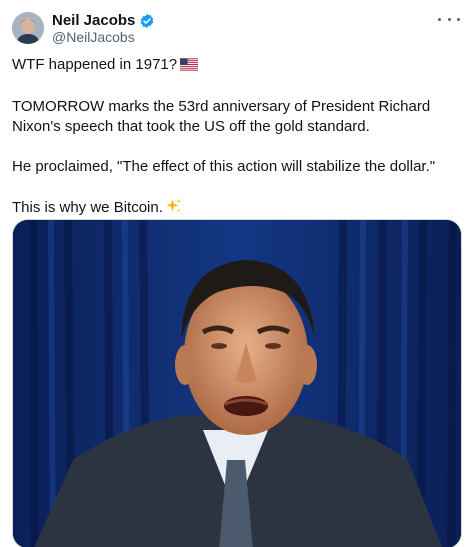 This screenshot has width=474, height=547. Describe the element at coordinates (87, 207) in the screenshot. I see `tweet-paragraph-text: This is why we Bitcoin.` at that location.